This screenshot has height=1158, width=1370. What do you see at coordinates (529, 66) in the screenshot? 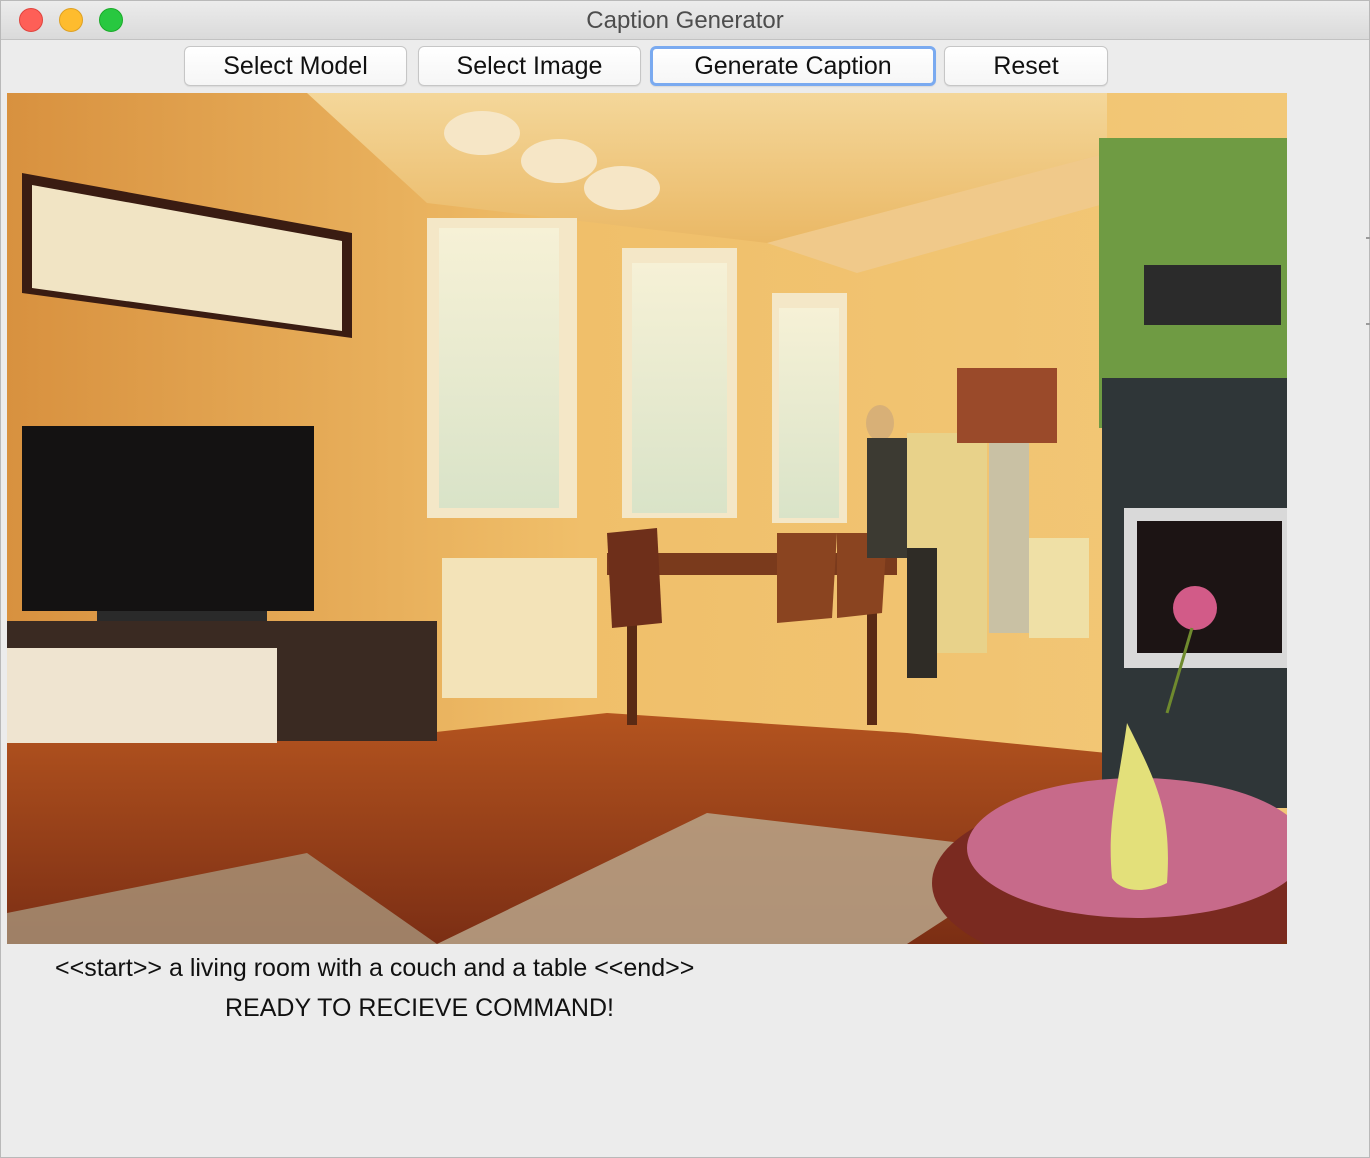
I see `select-image-button: Select Image` at bounding box center [529, 66].